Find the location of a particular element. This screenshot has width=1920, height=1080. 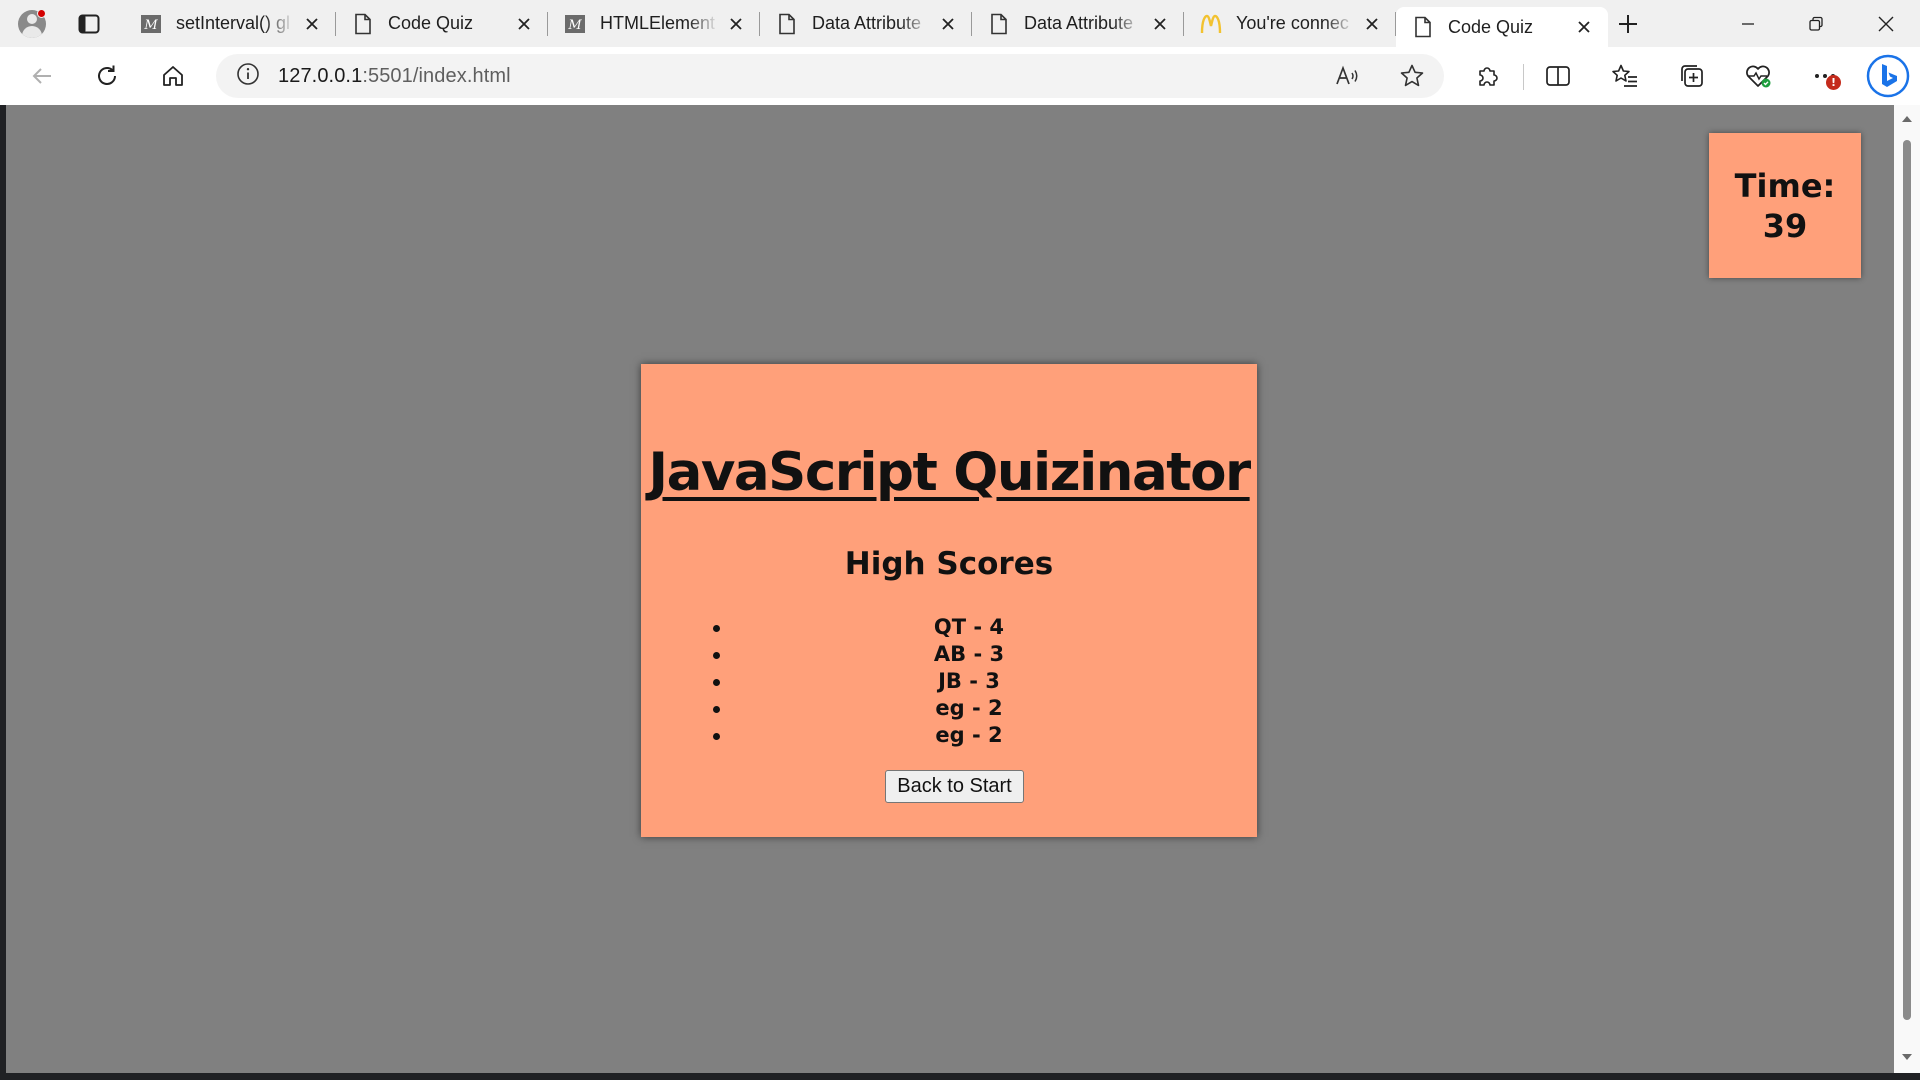

new-tab-button is located at coordinates (1628, 24).